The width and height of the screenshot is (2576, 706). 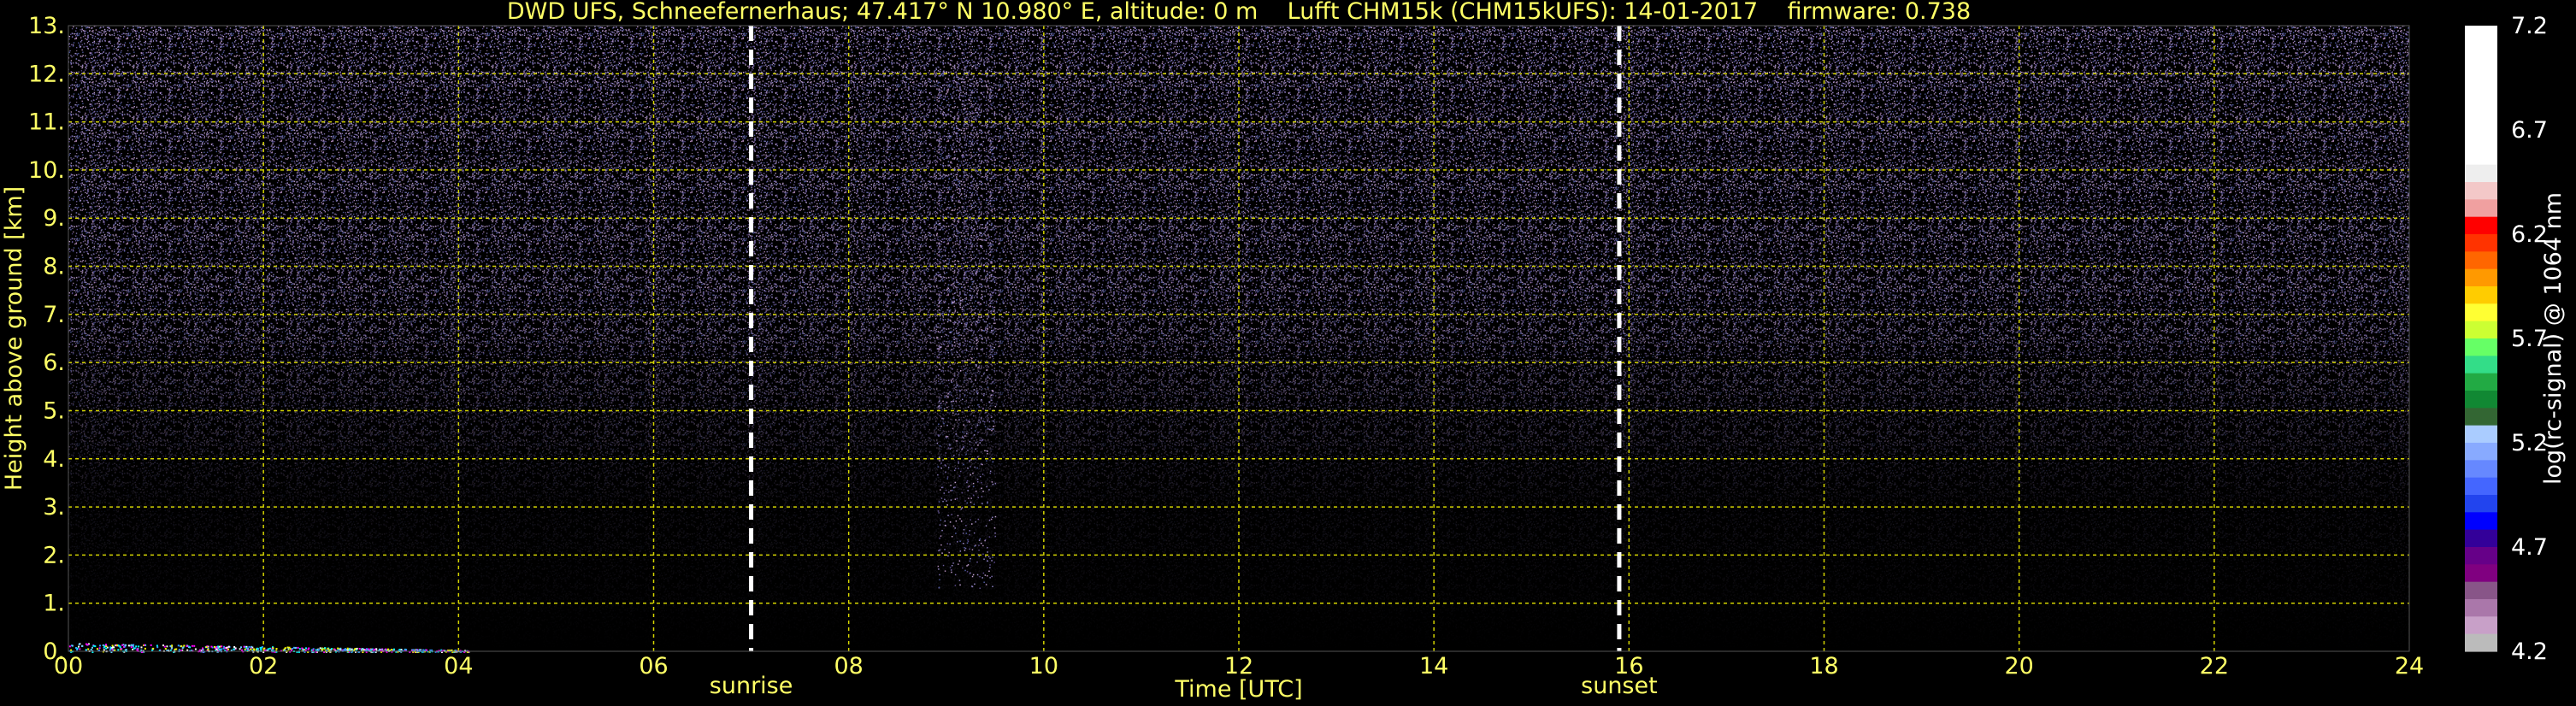 What do you see at coordinates (54, 555) in the screenshot?
I see `y-tick-label: 2.` at bounding box center [54, 555].